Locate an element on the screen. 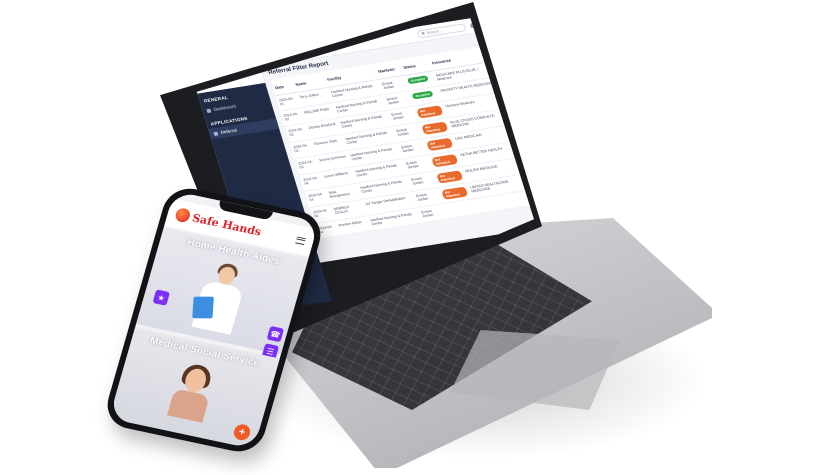 This screenshot has width=832, height=475. cell-status is located at coordinates (459, 208).